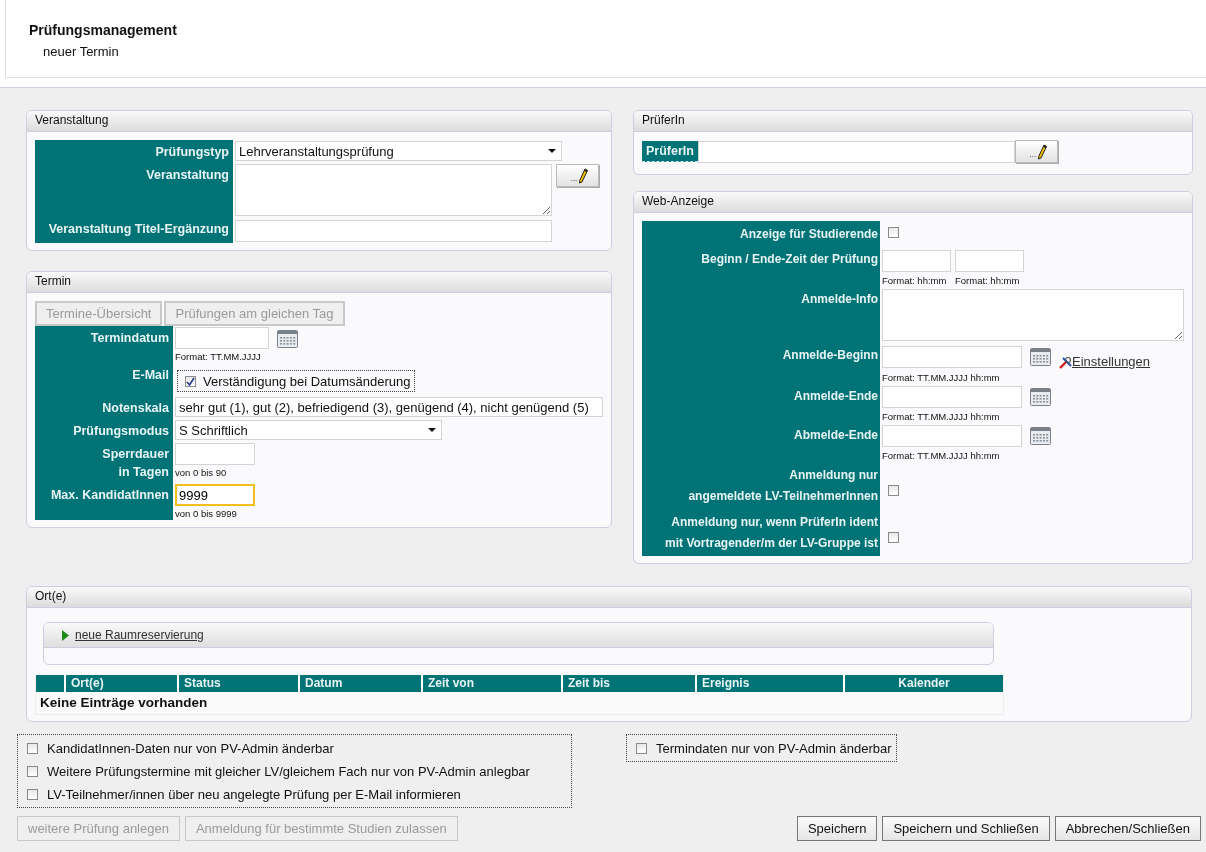 This screenshot has height=852, width=1206. I want to click on panel-title: Termin, so click(319, 282).